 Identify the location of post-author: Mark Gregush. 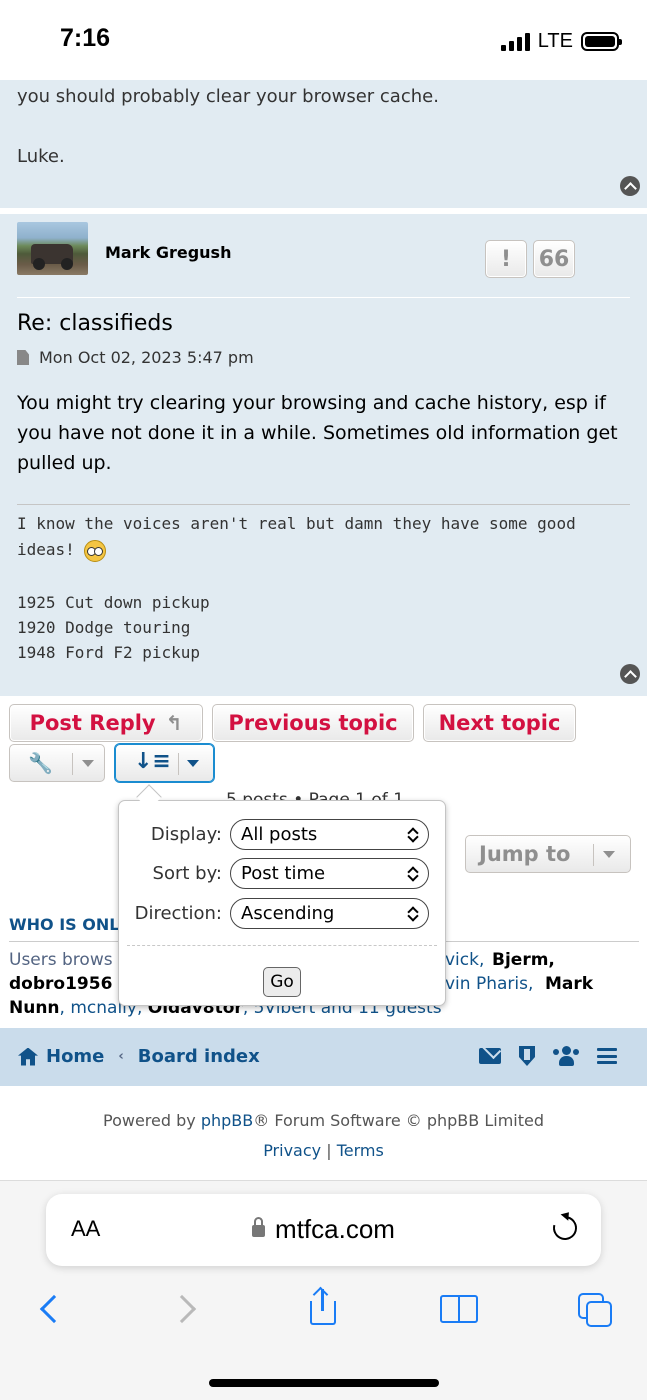
(168, 252).